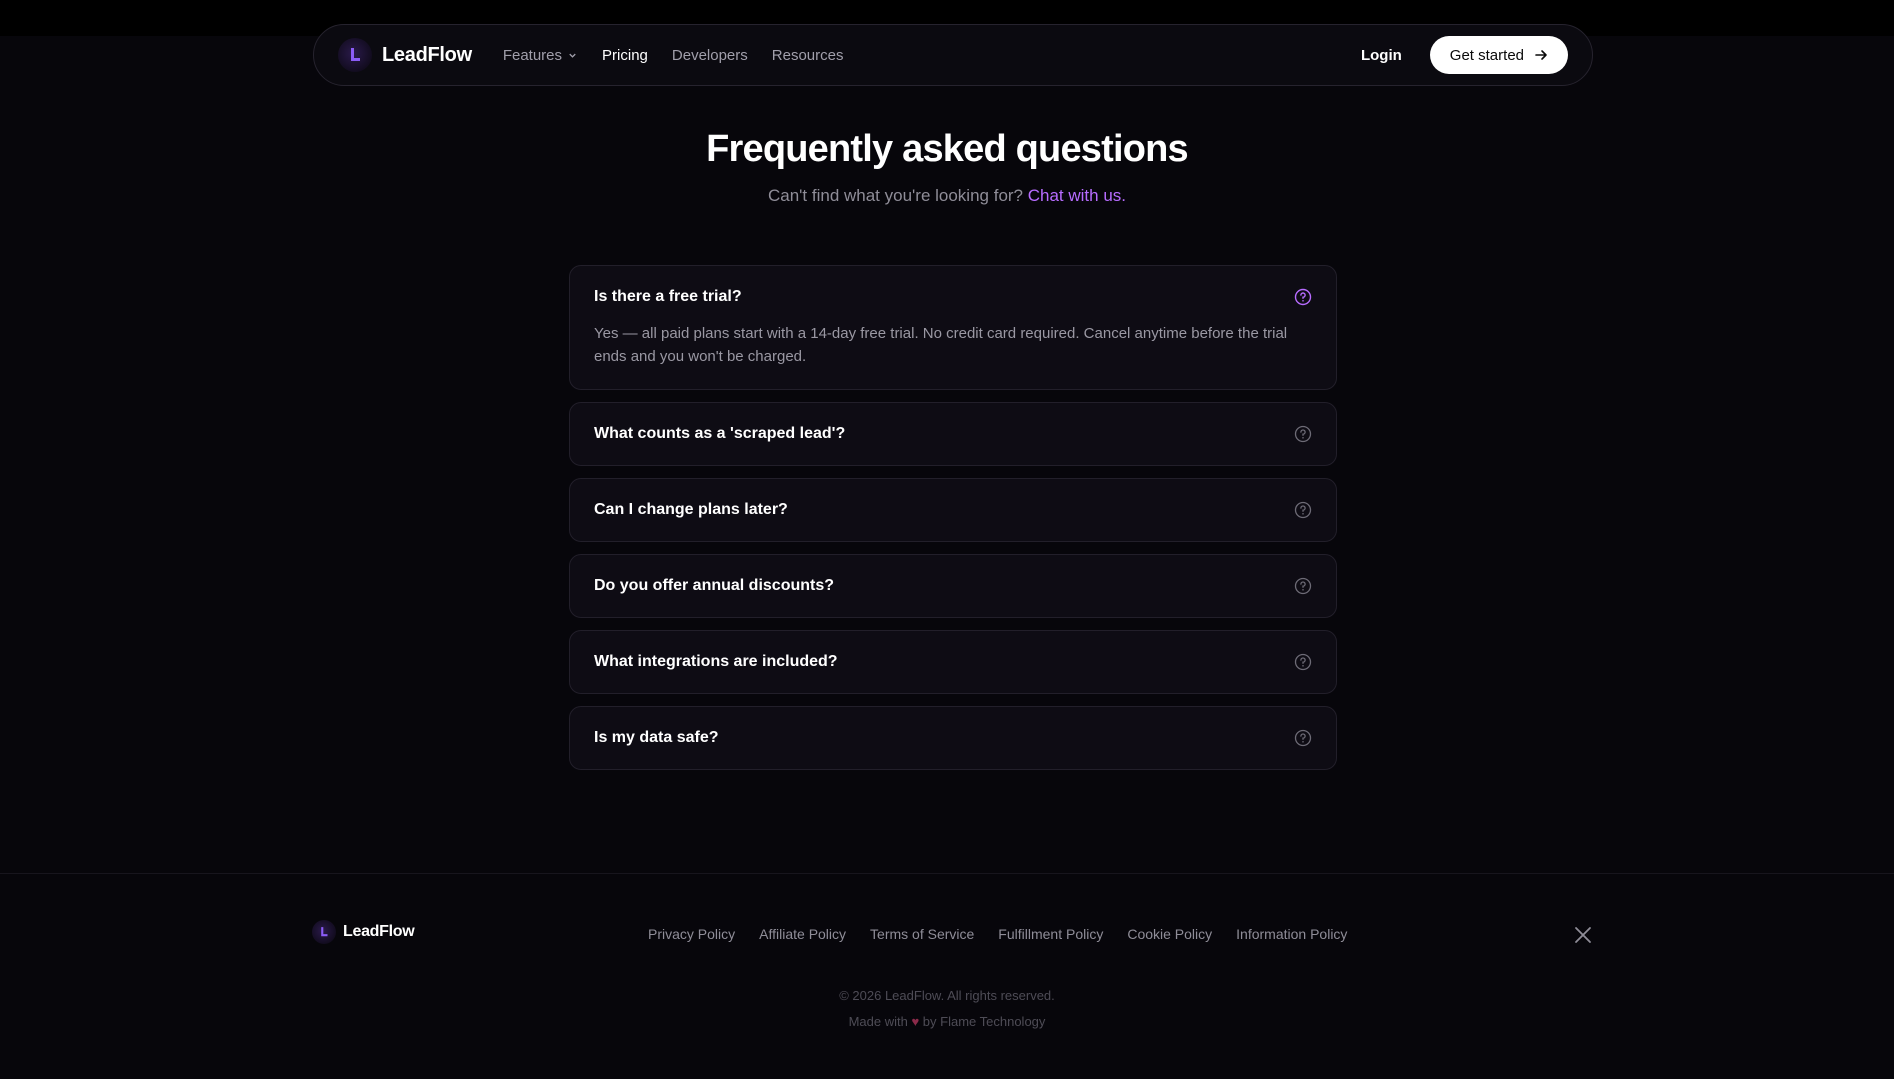  What do you see at coordinates (1050, 934) in the screenshot?
I see `footer-link-fulfillment: Fulfillment Policy` at bounding box center [1050, 934].